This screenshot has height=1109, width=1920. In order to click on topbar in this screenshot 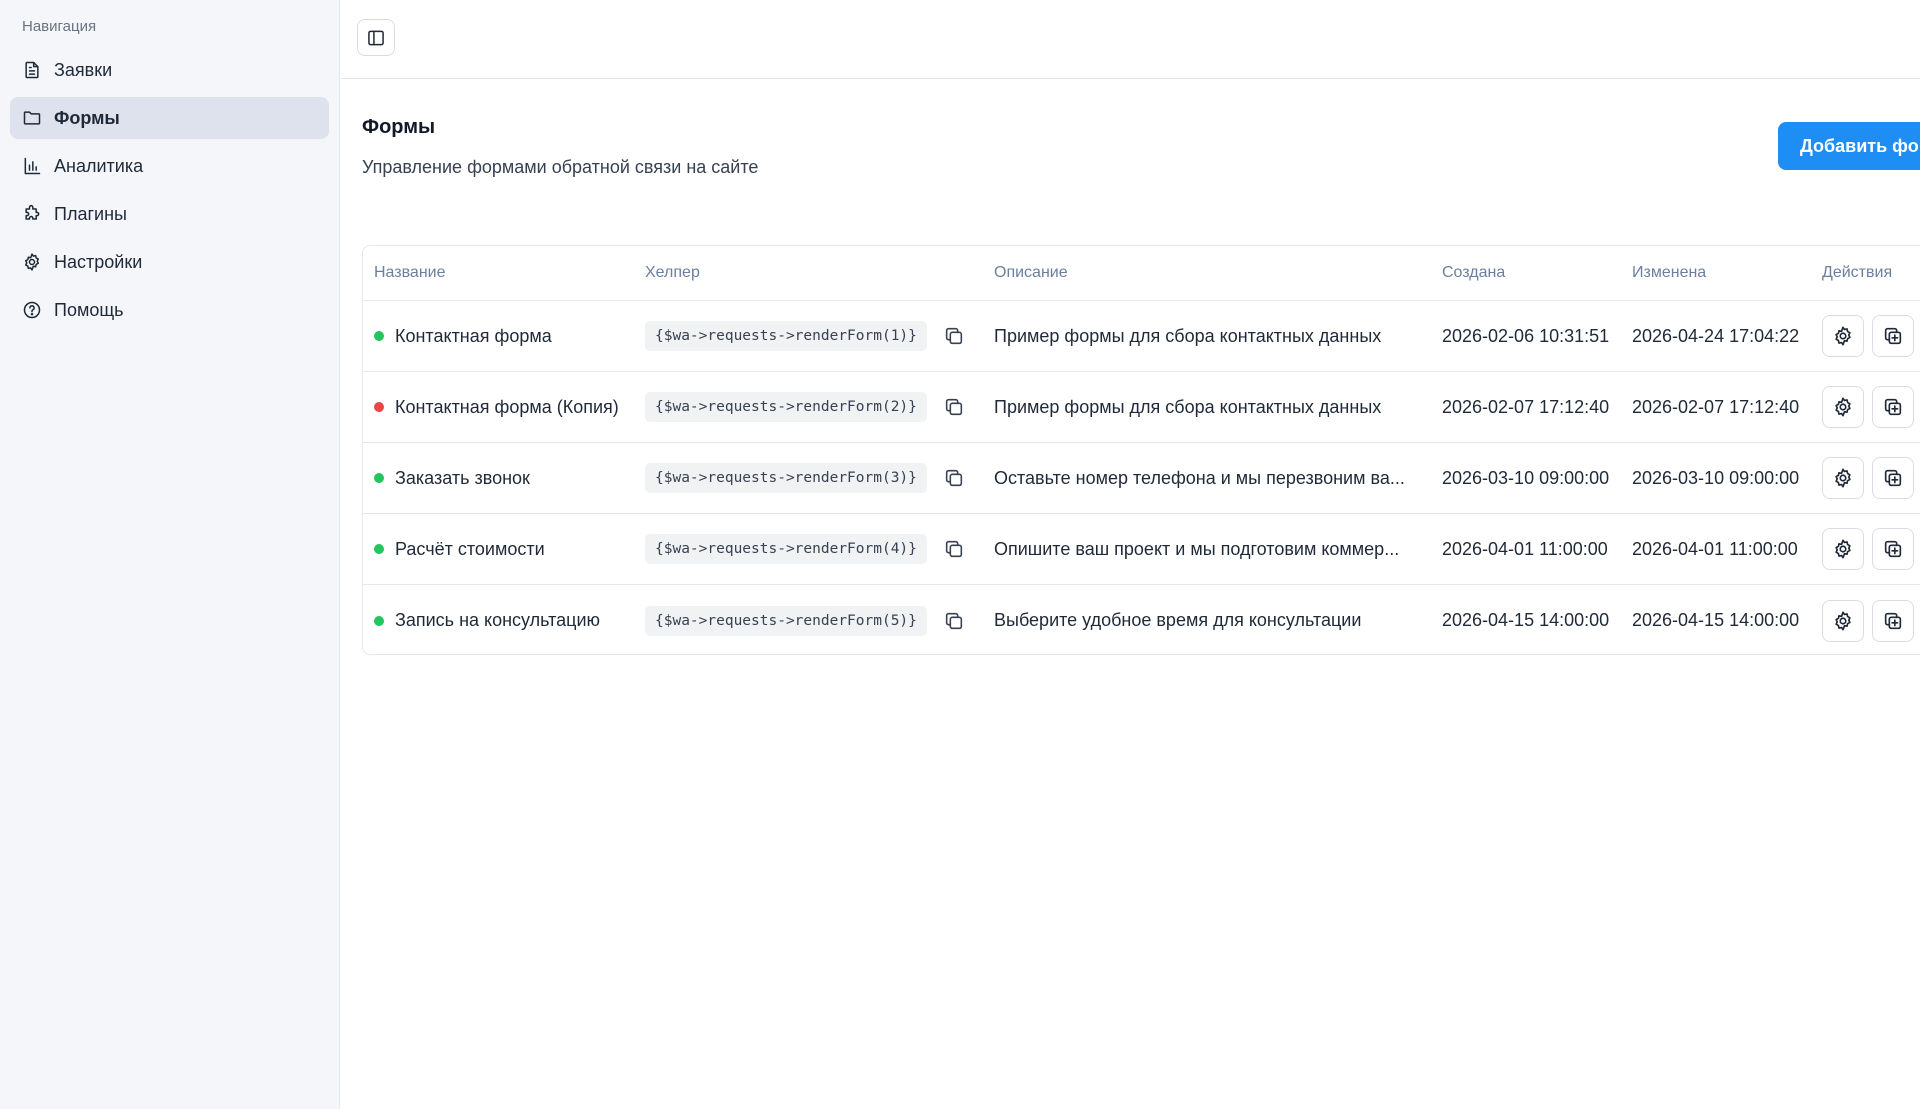, I will do `click(1130, 39)`.